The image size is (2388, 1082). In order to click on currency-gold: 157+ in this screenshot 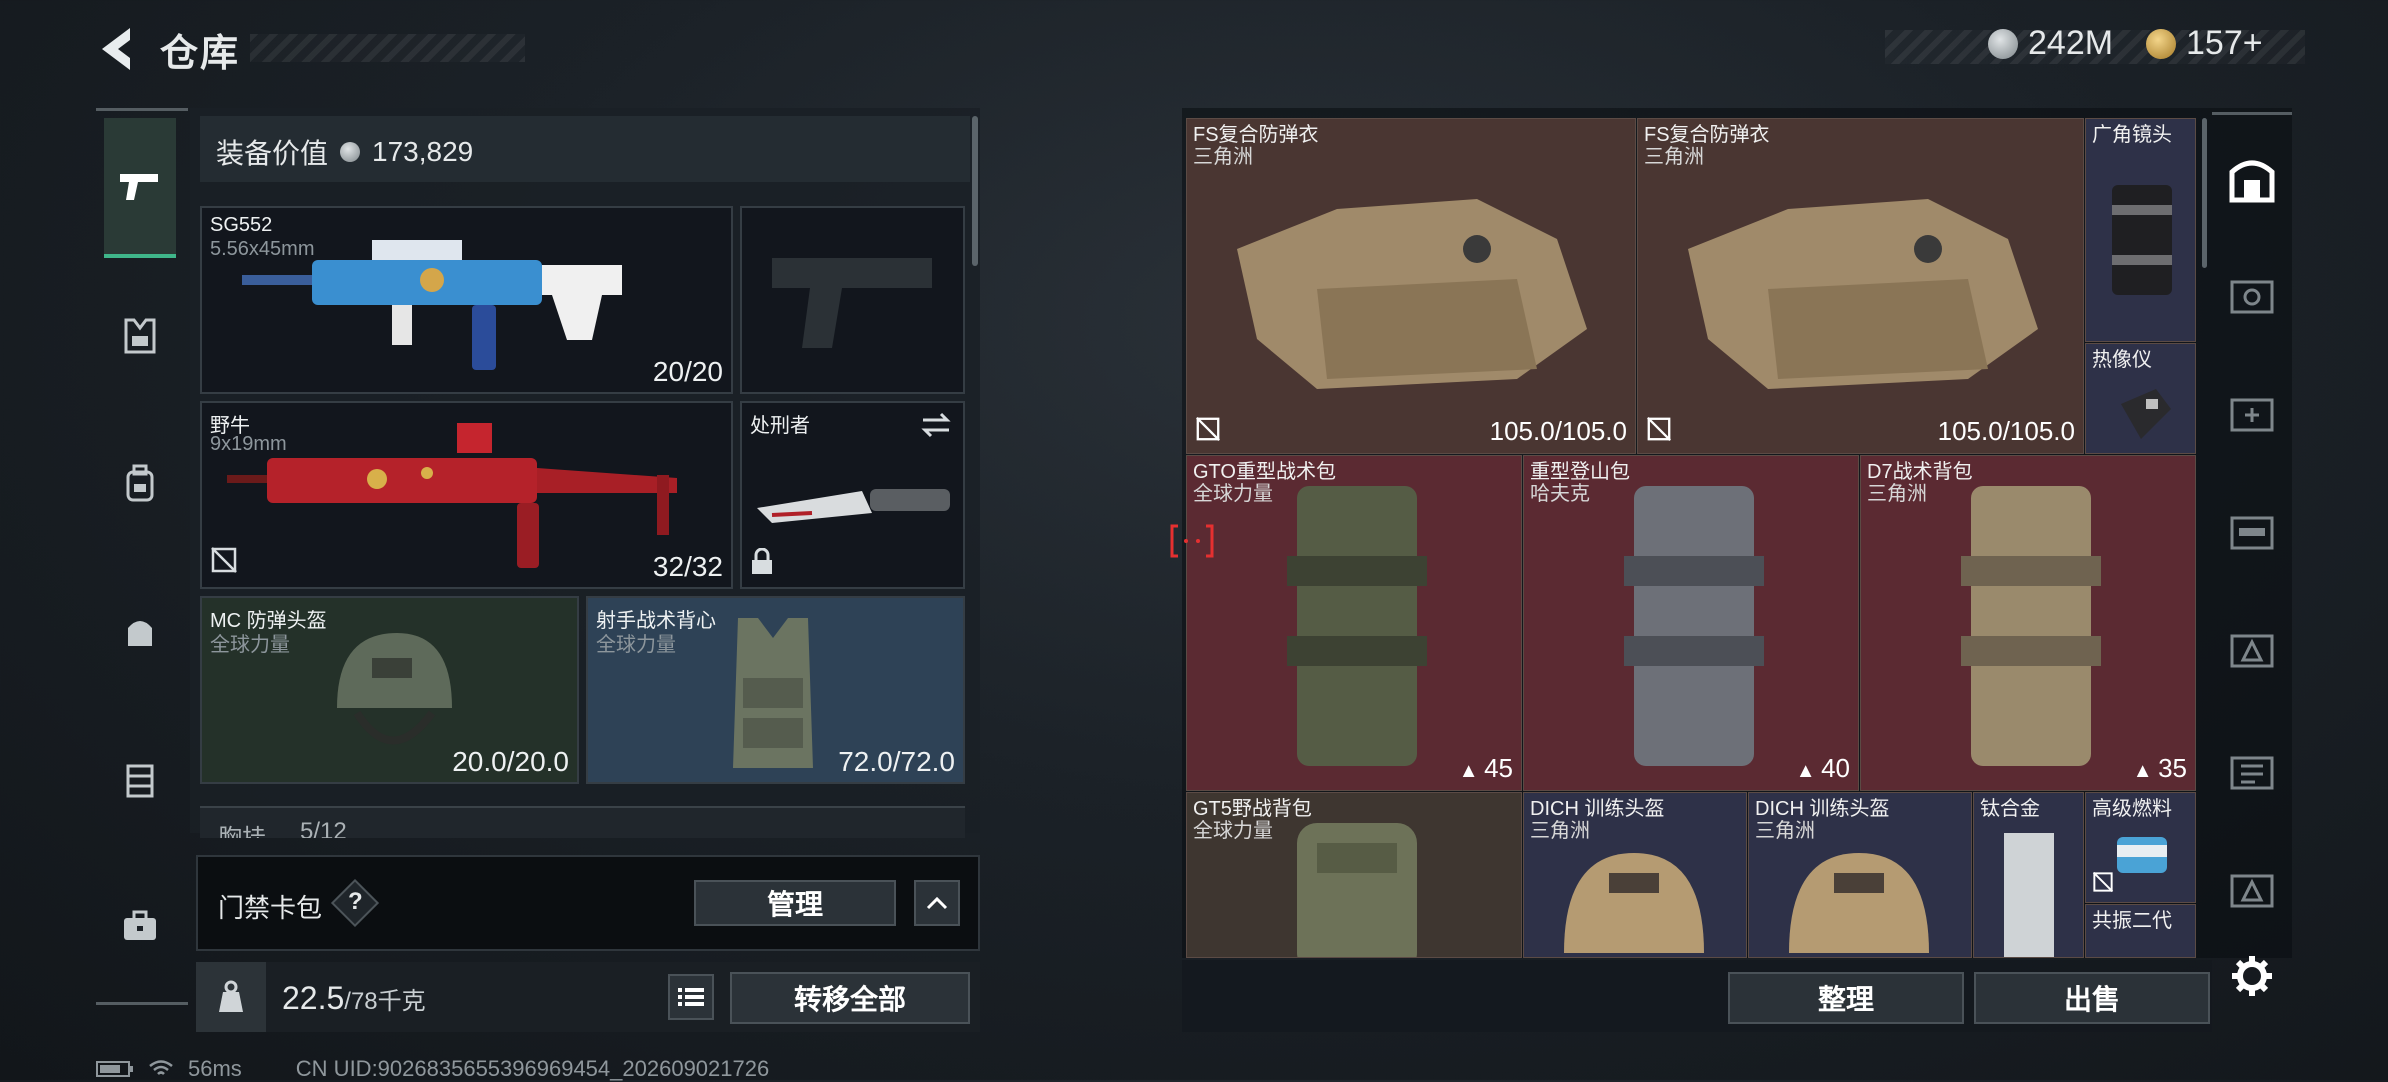, I will do `click(2204, 43)`.